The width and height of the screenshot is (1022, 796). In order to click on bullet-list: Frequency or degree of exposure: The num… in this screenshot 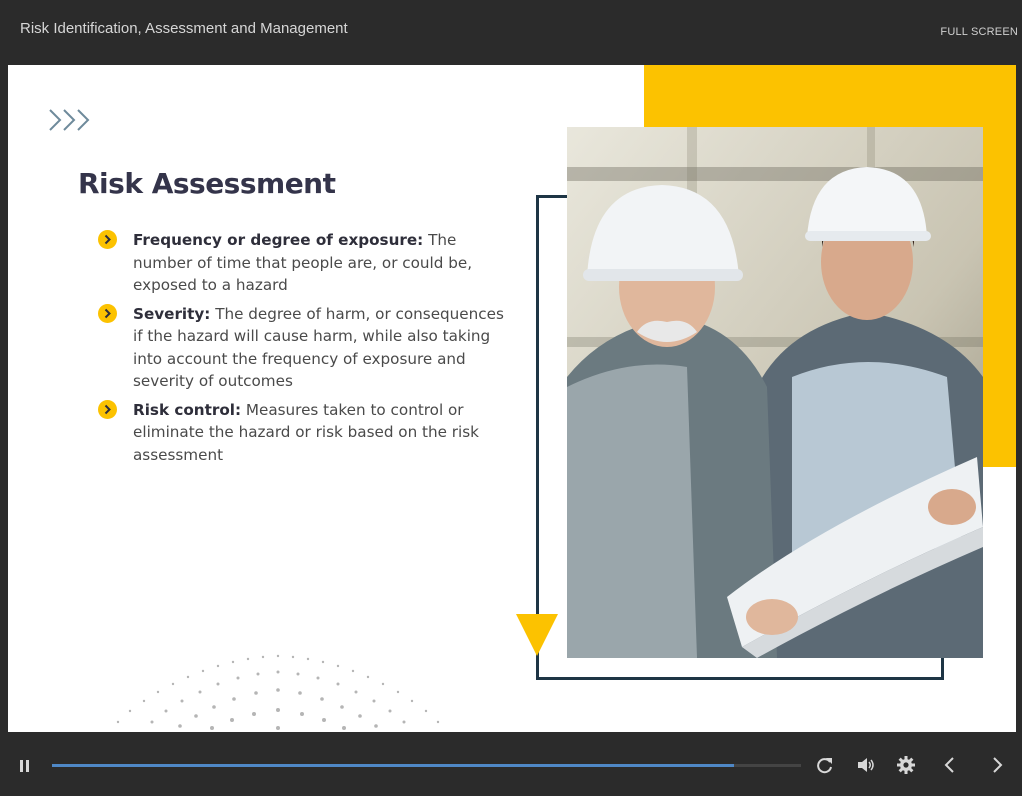, I will do `click(308, 350)`.